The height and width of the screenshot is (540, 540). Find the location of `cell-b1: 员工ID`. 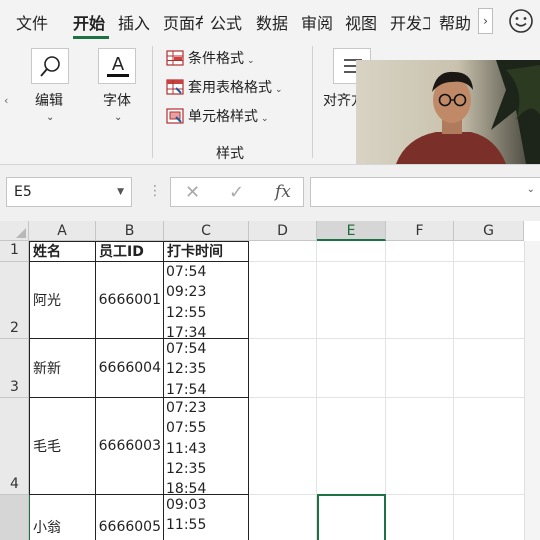

cell-b1: 员工ID is located at coordinates (130, 251).